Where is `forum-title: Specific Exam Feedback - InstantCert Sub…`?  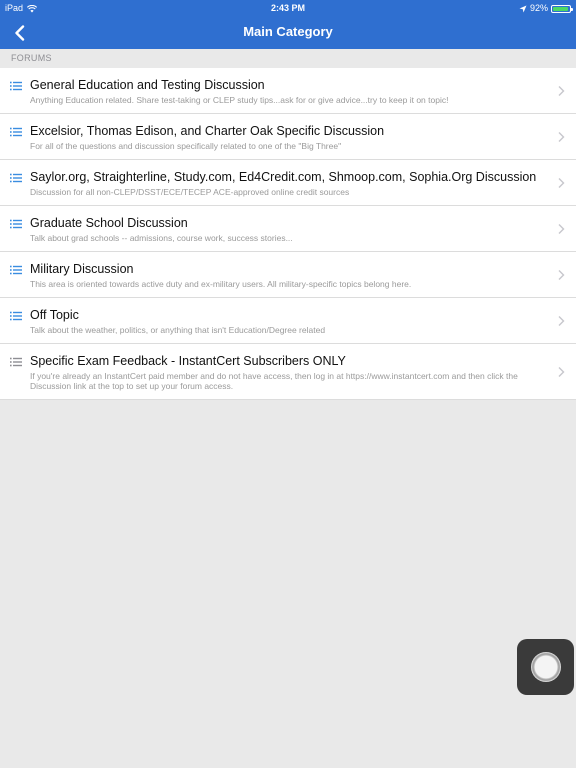 forum-title: Specific Exam Feedback - InstantCert Sub… is located at coordinates (188, 361).